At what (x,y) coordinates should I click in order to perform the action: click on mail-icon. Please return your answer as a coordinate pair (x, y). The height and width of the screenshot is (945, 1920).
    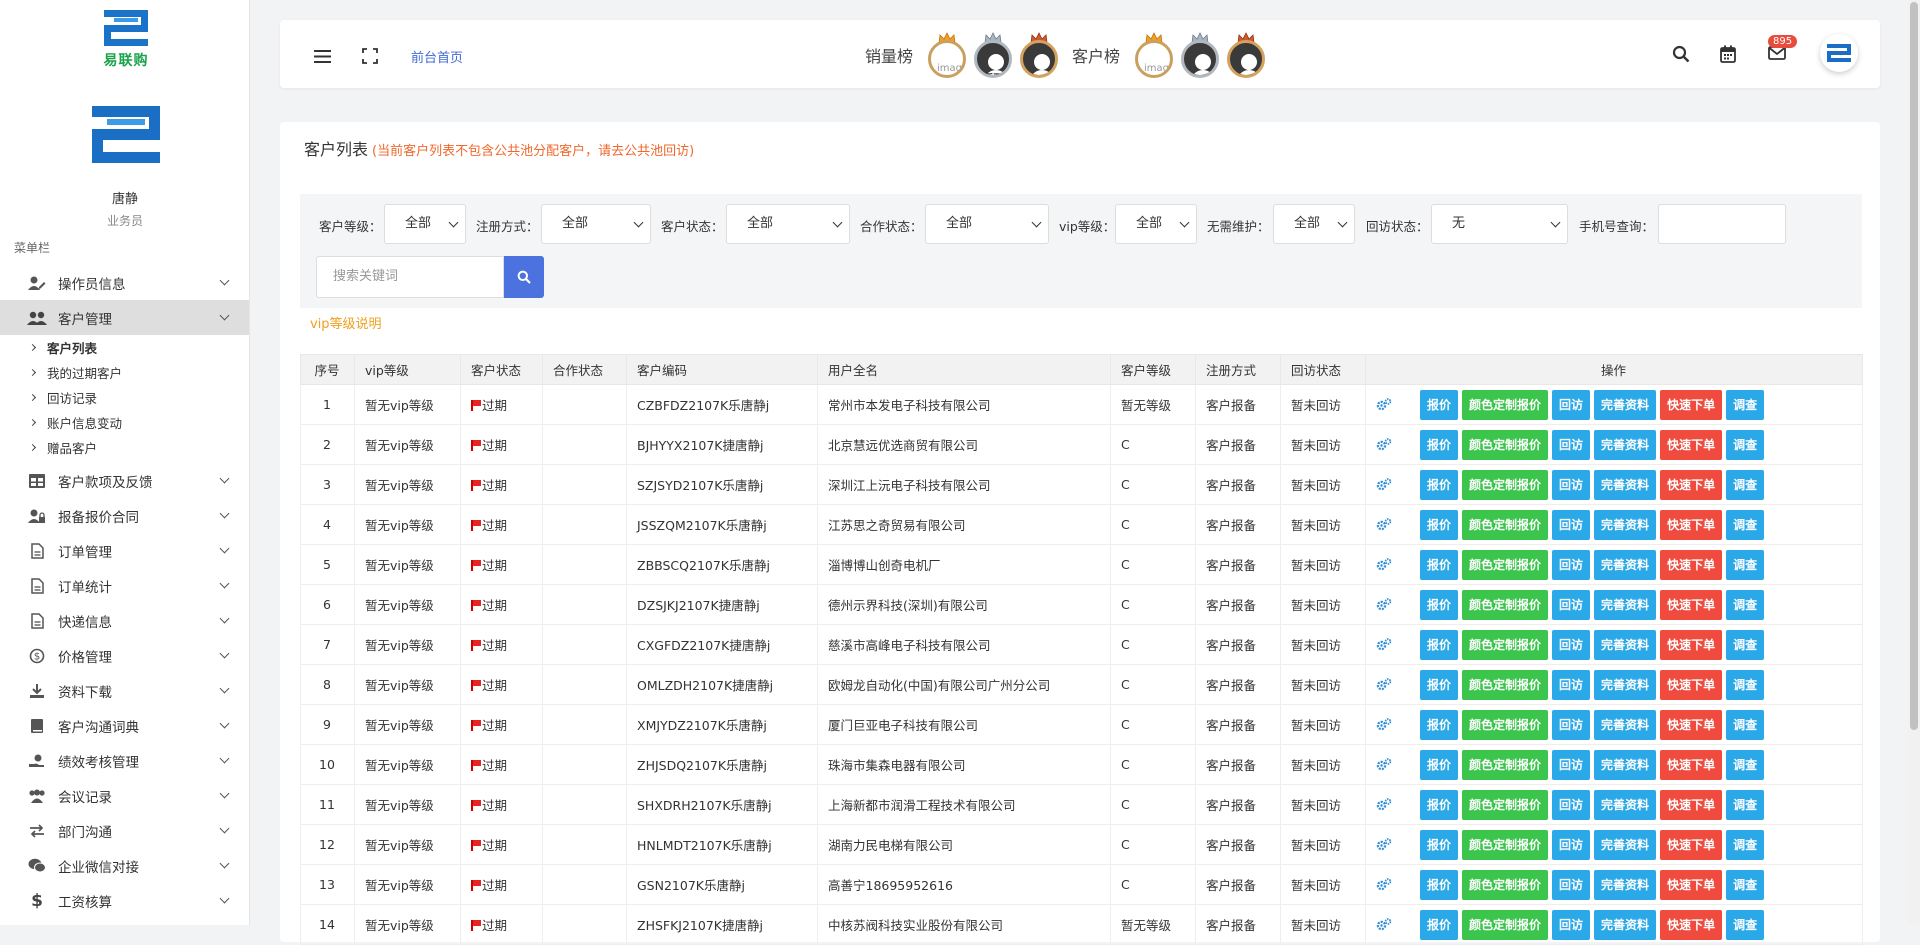
    Looking at the image, I should click on (1777, 55).